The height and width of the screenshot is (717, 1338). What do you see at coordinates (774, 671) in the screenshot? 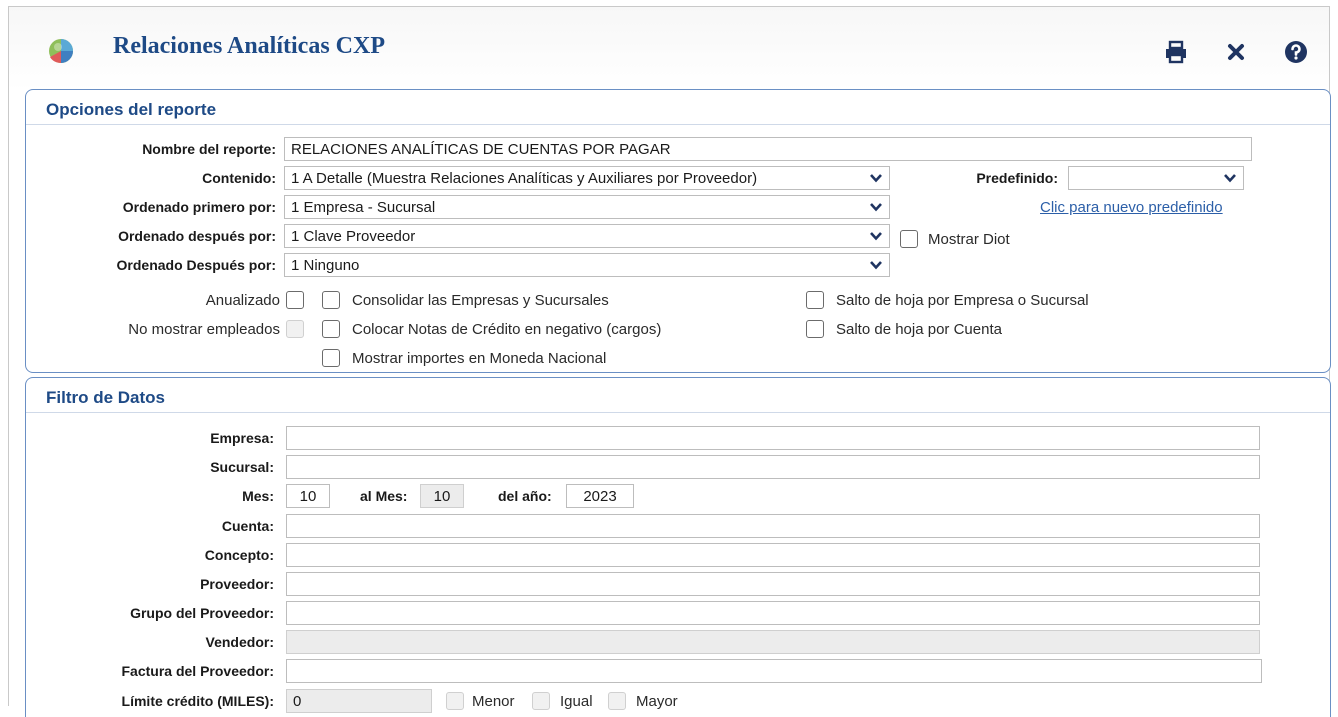
I see `factura-proveedor-input` at bounding box center [774, 671].